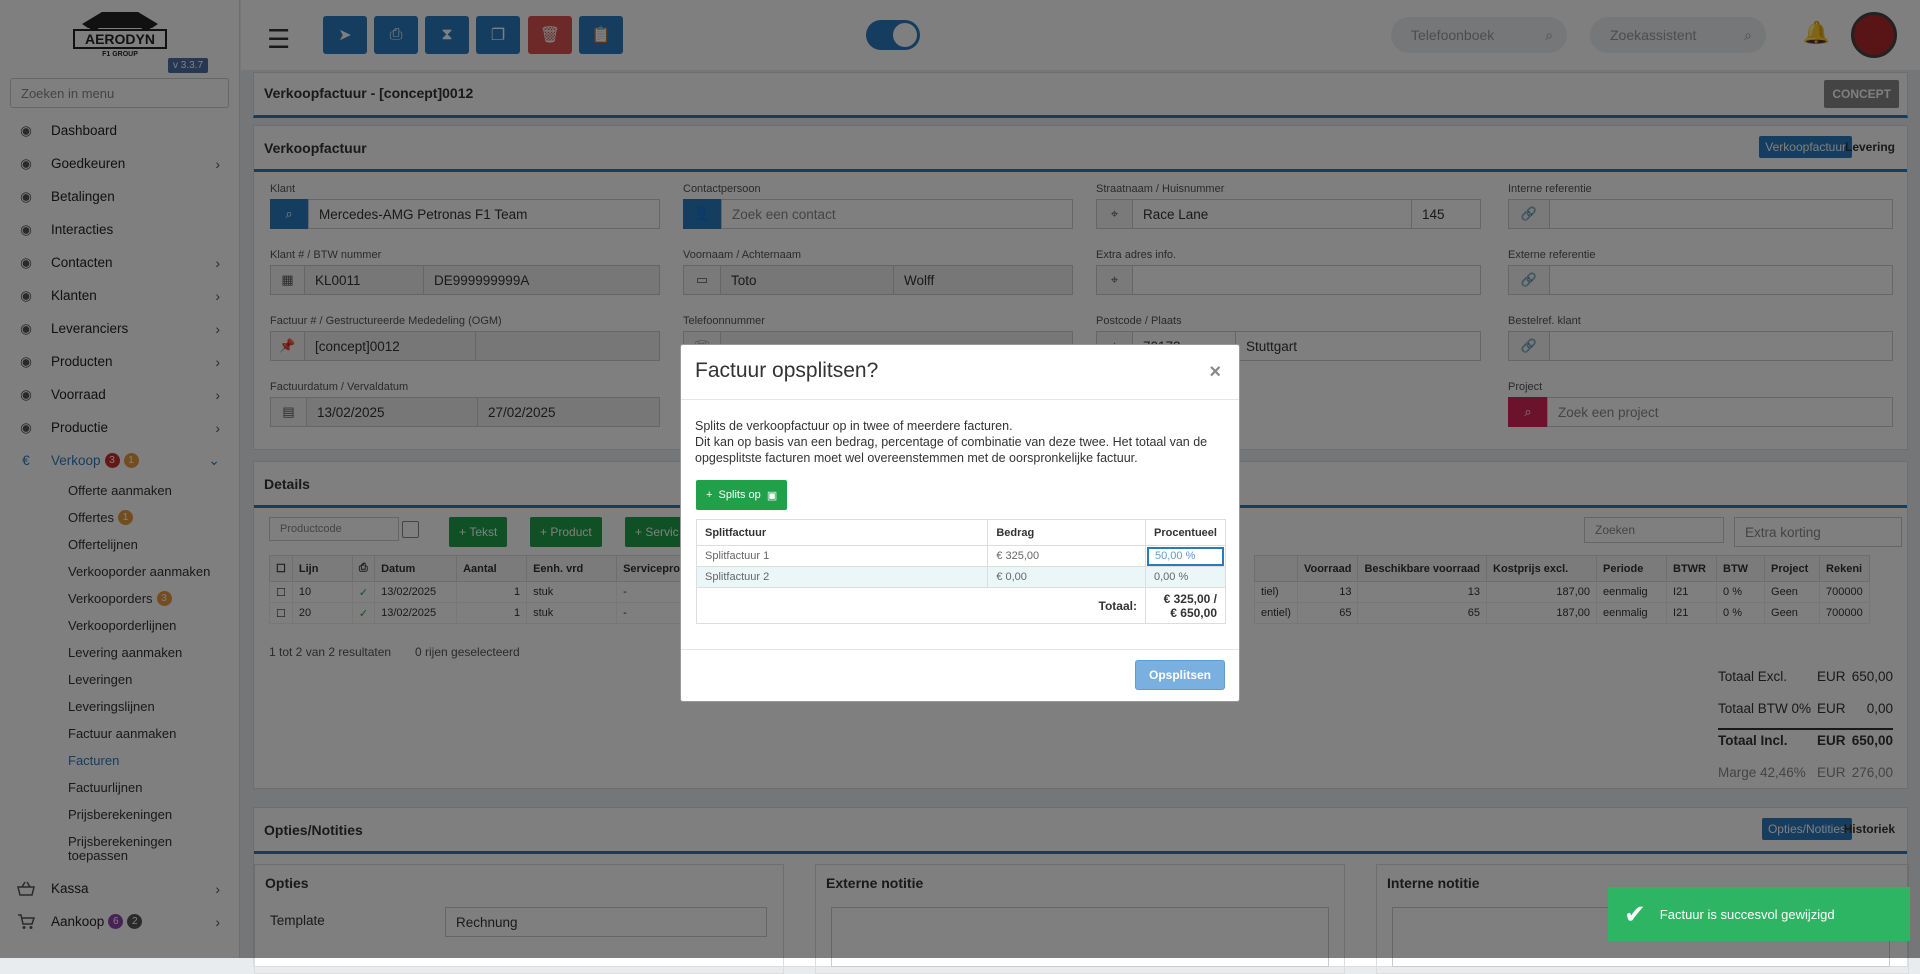  What do you see at coordinates (1747, 914) in the screenshot?
I see `toast-message: Factuur is succesvol gewijzigd` at bounding box center [1747, 914].